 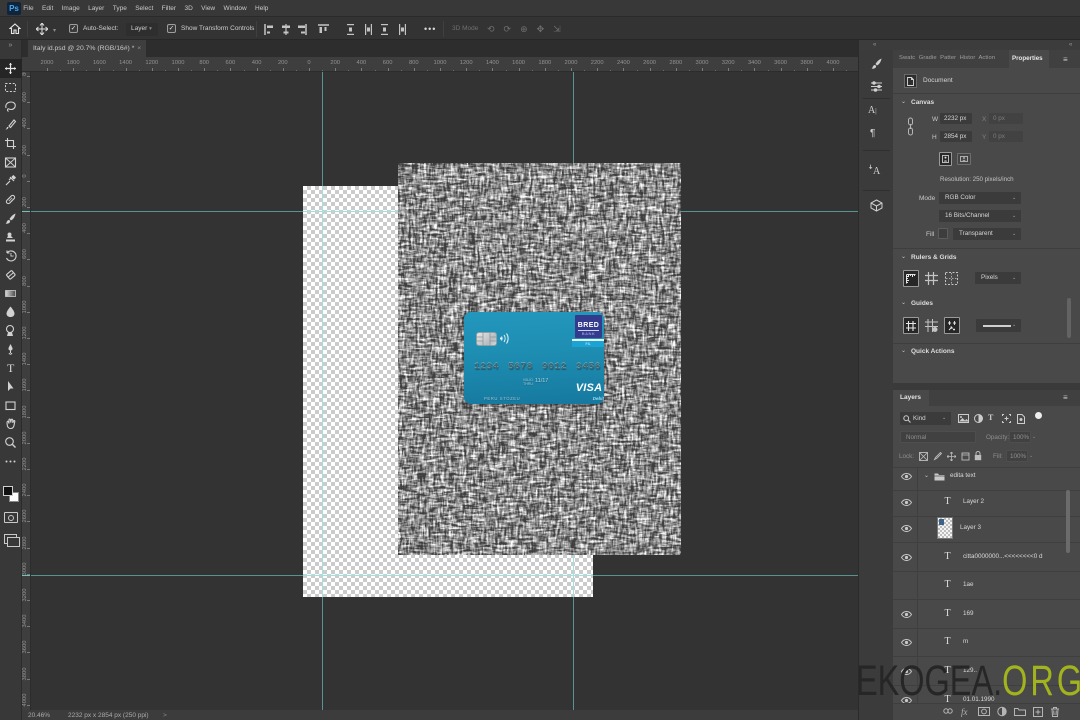 I want to click on svg-text: T, so click(x=11, y=367).